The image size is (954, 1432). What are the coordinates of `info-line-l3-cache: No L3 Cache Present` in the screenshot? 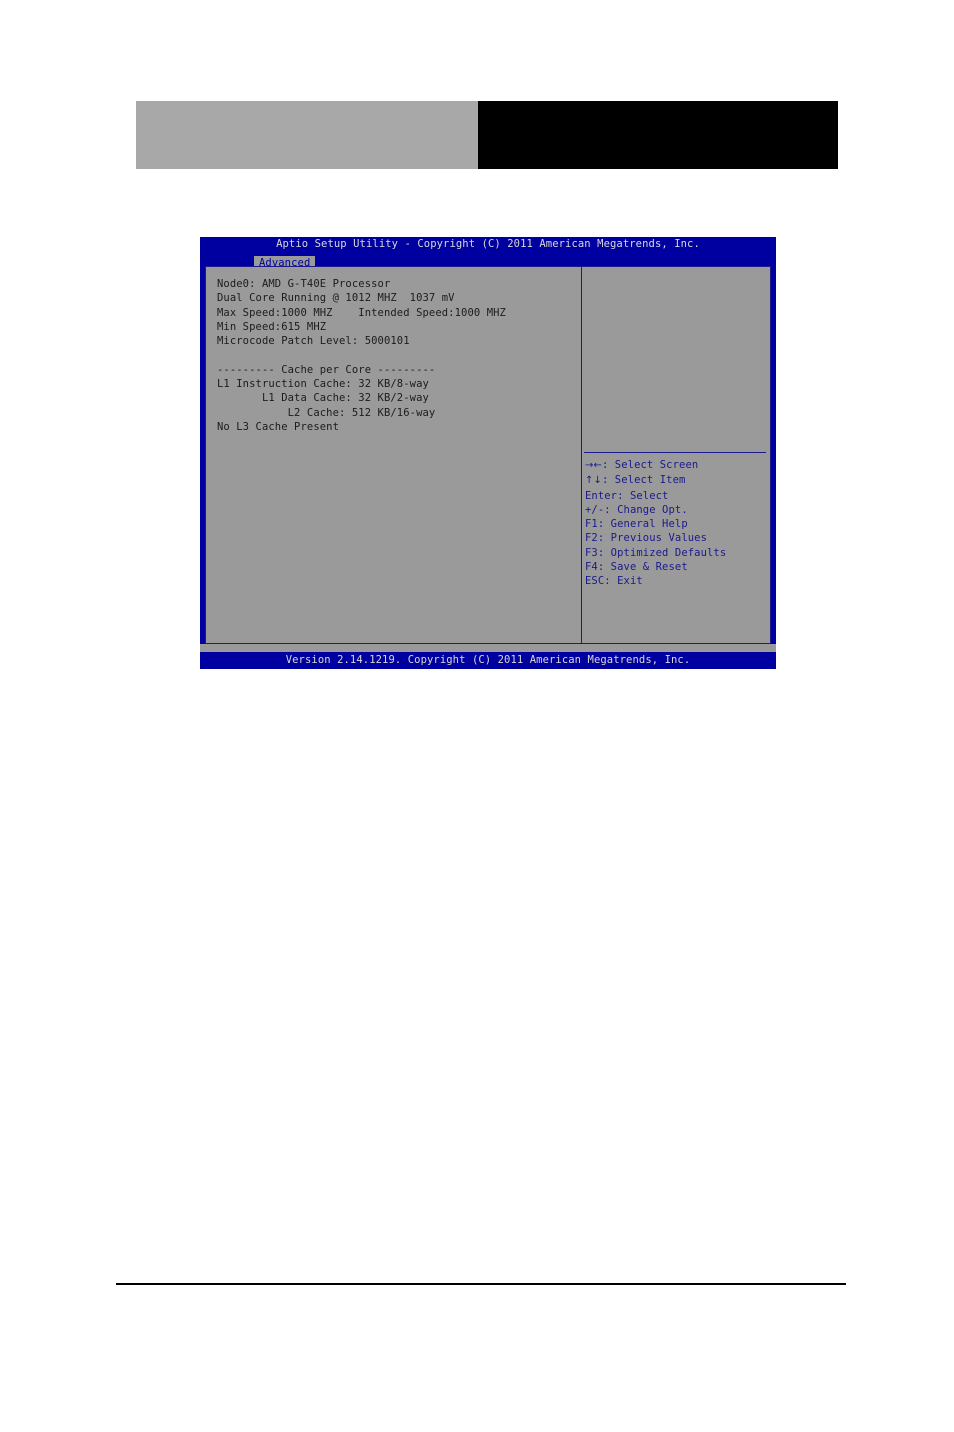 It's located at (278, 426).